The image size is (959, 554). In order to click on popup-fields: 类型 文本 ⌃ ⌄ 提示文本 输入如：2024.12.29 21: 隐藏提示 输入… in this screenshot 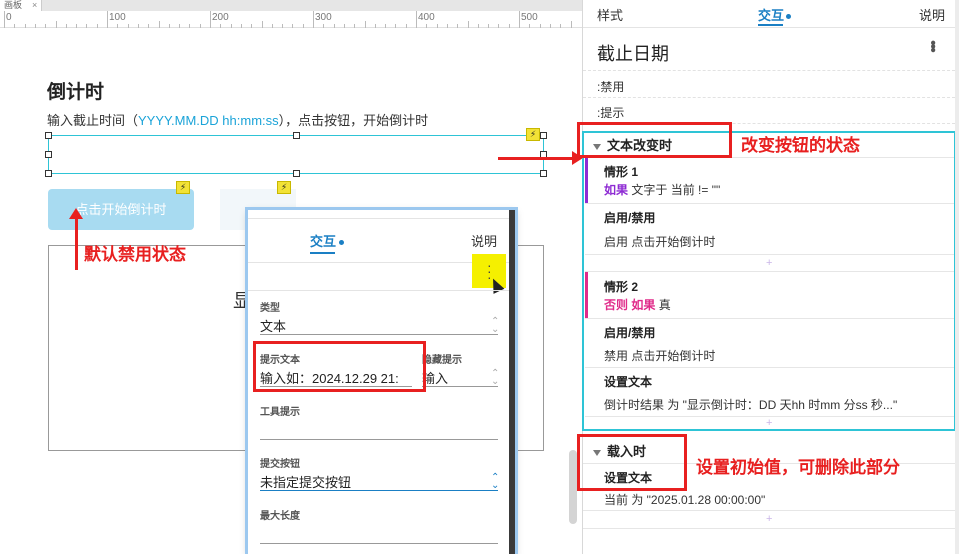, I will do `click(378, 422)`.